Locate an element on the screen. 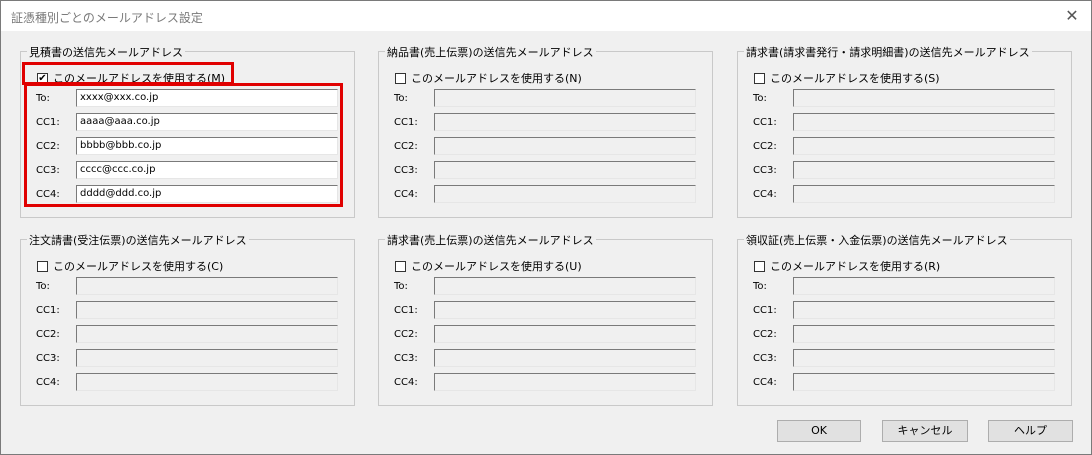  use-address-checkbox-n: このメールアドレスを使用する(N) is located at coordinates (488, 78).